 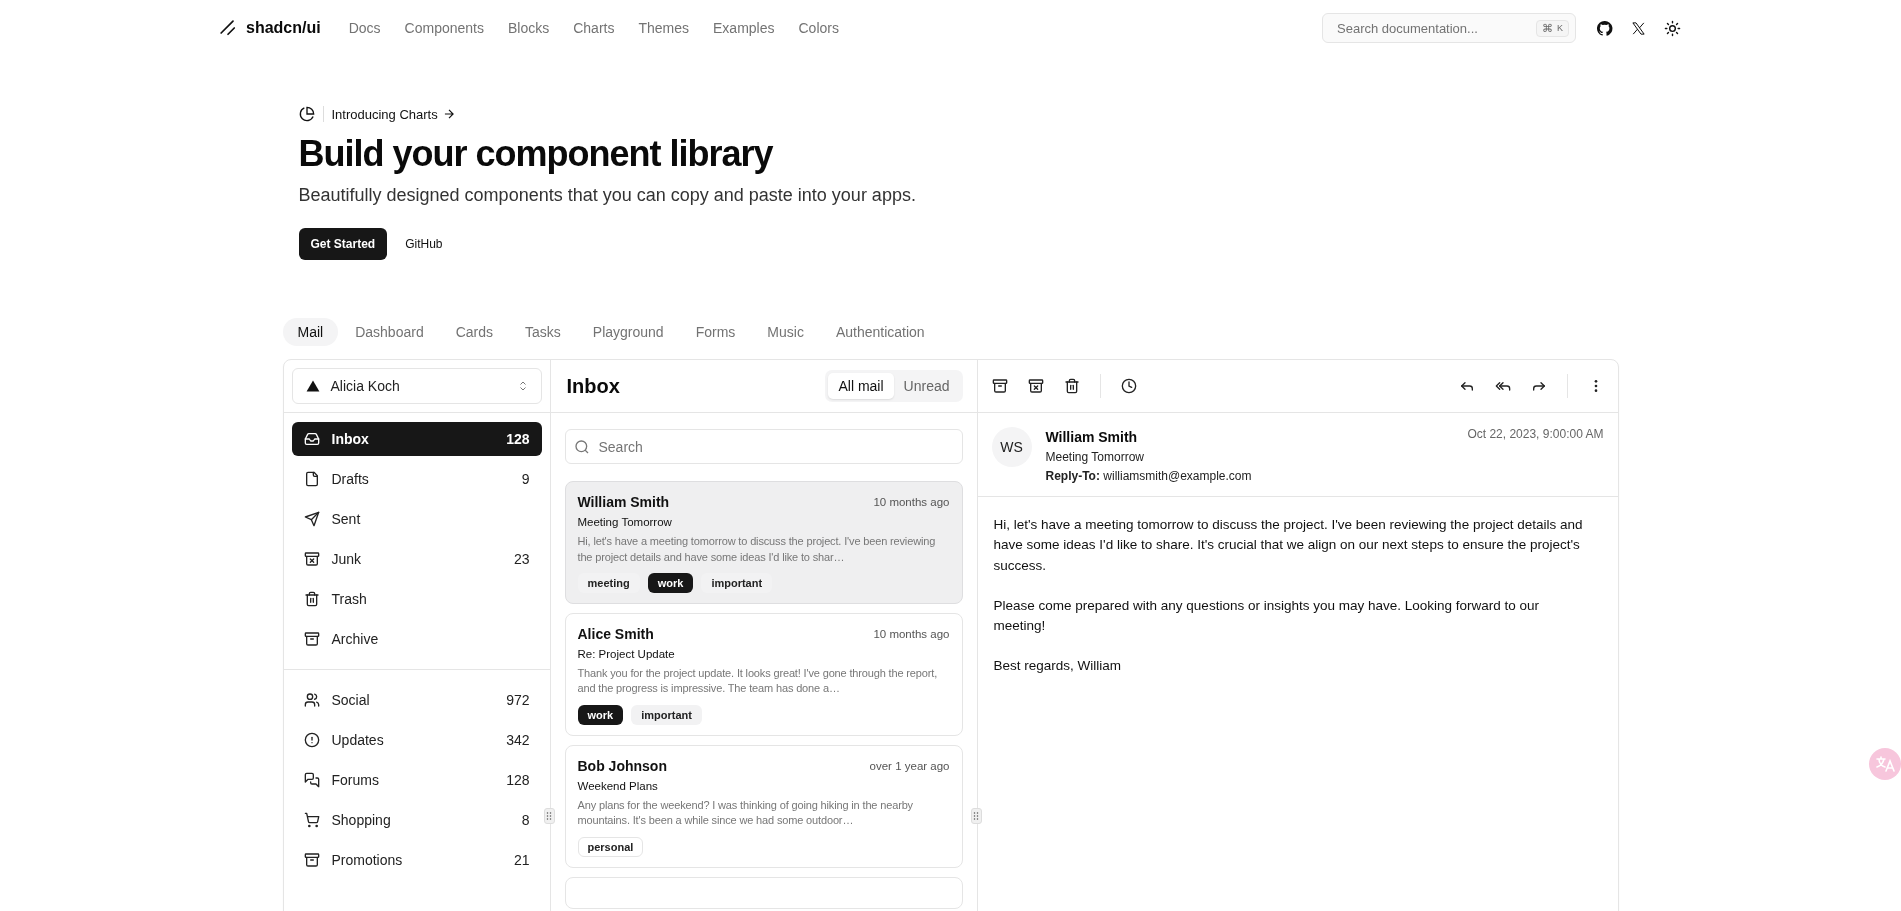 What do you see at coordinates (416, 439) in the screenshot?
I see `folder-item: Inbox 128` at bounding box center [416, 439].